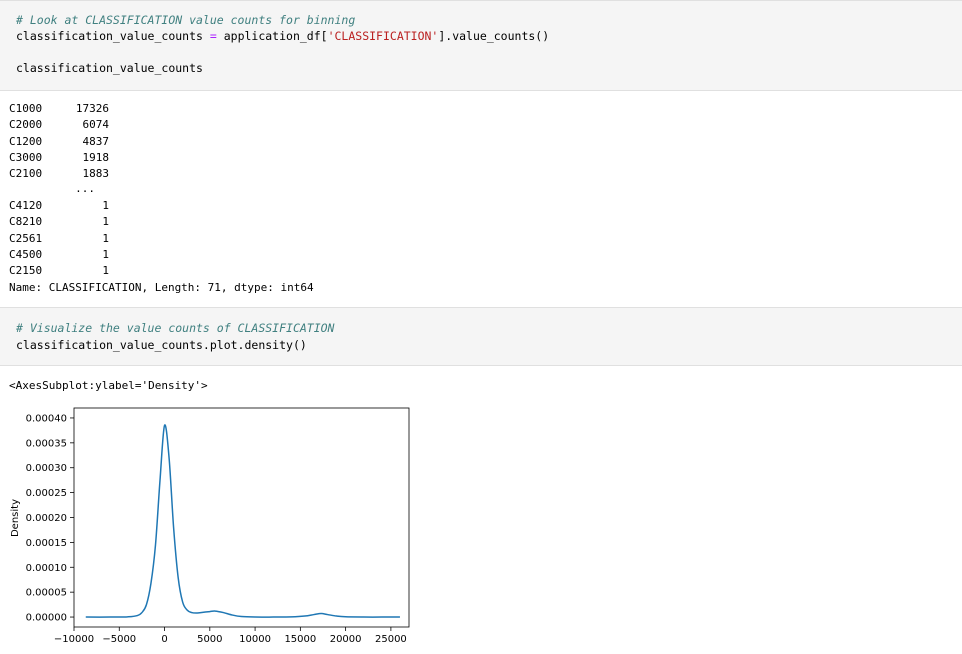  I want to click on value-count-key: C2150, so click(26, 271).